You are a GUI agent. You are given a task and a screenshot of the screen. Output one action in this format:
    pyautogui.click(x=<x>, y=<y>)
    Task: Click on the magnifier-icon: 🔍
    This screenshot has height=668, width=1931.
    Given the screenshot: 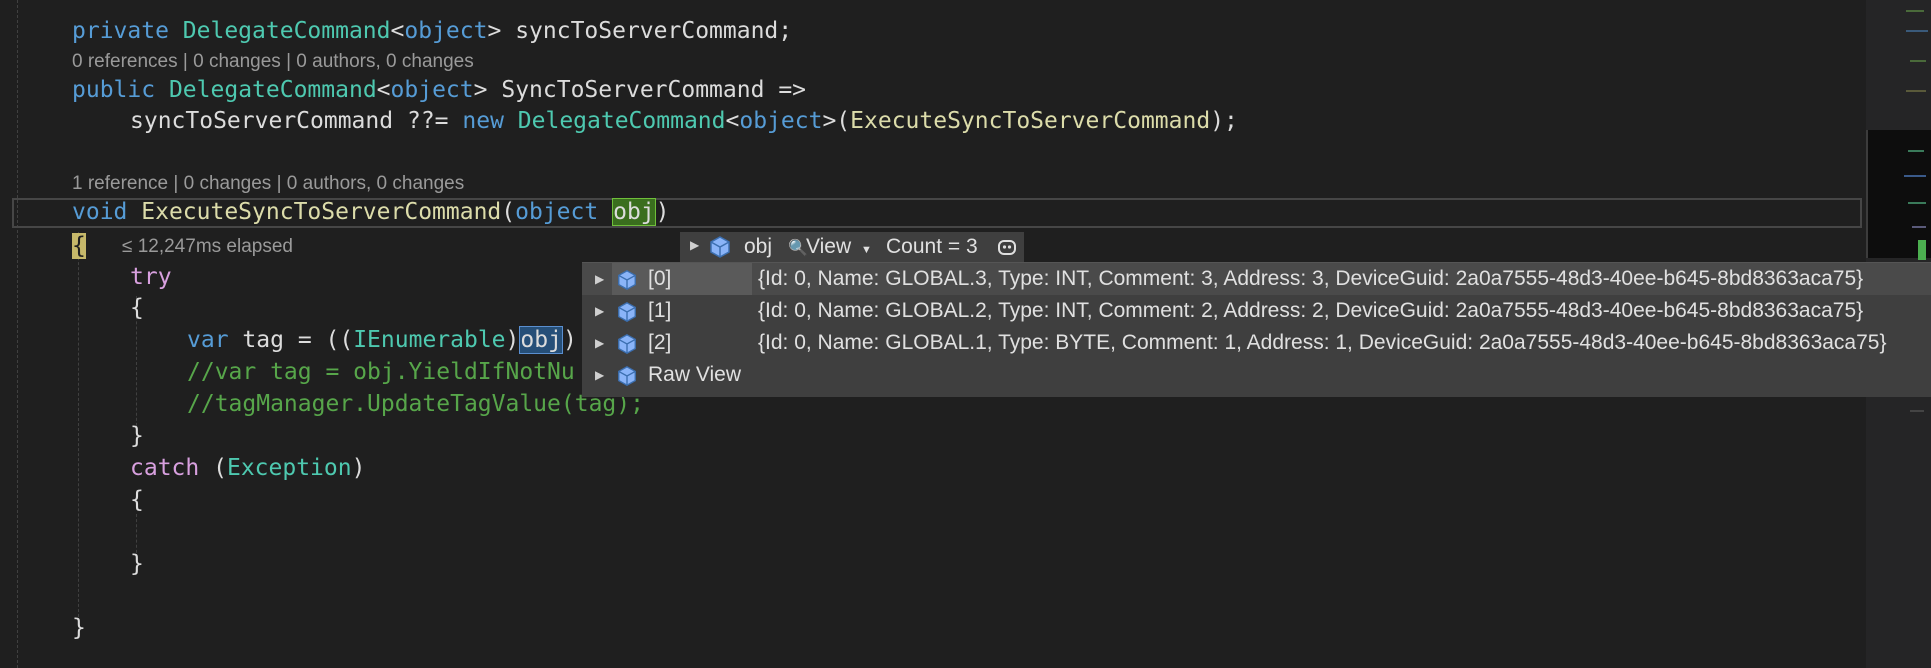 What is the action you would take?
    pyautogui.click(x=798, y=248)
    